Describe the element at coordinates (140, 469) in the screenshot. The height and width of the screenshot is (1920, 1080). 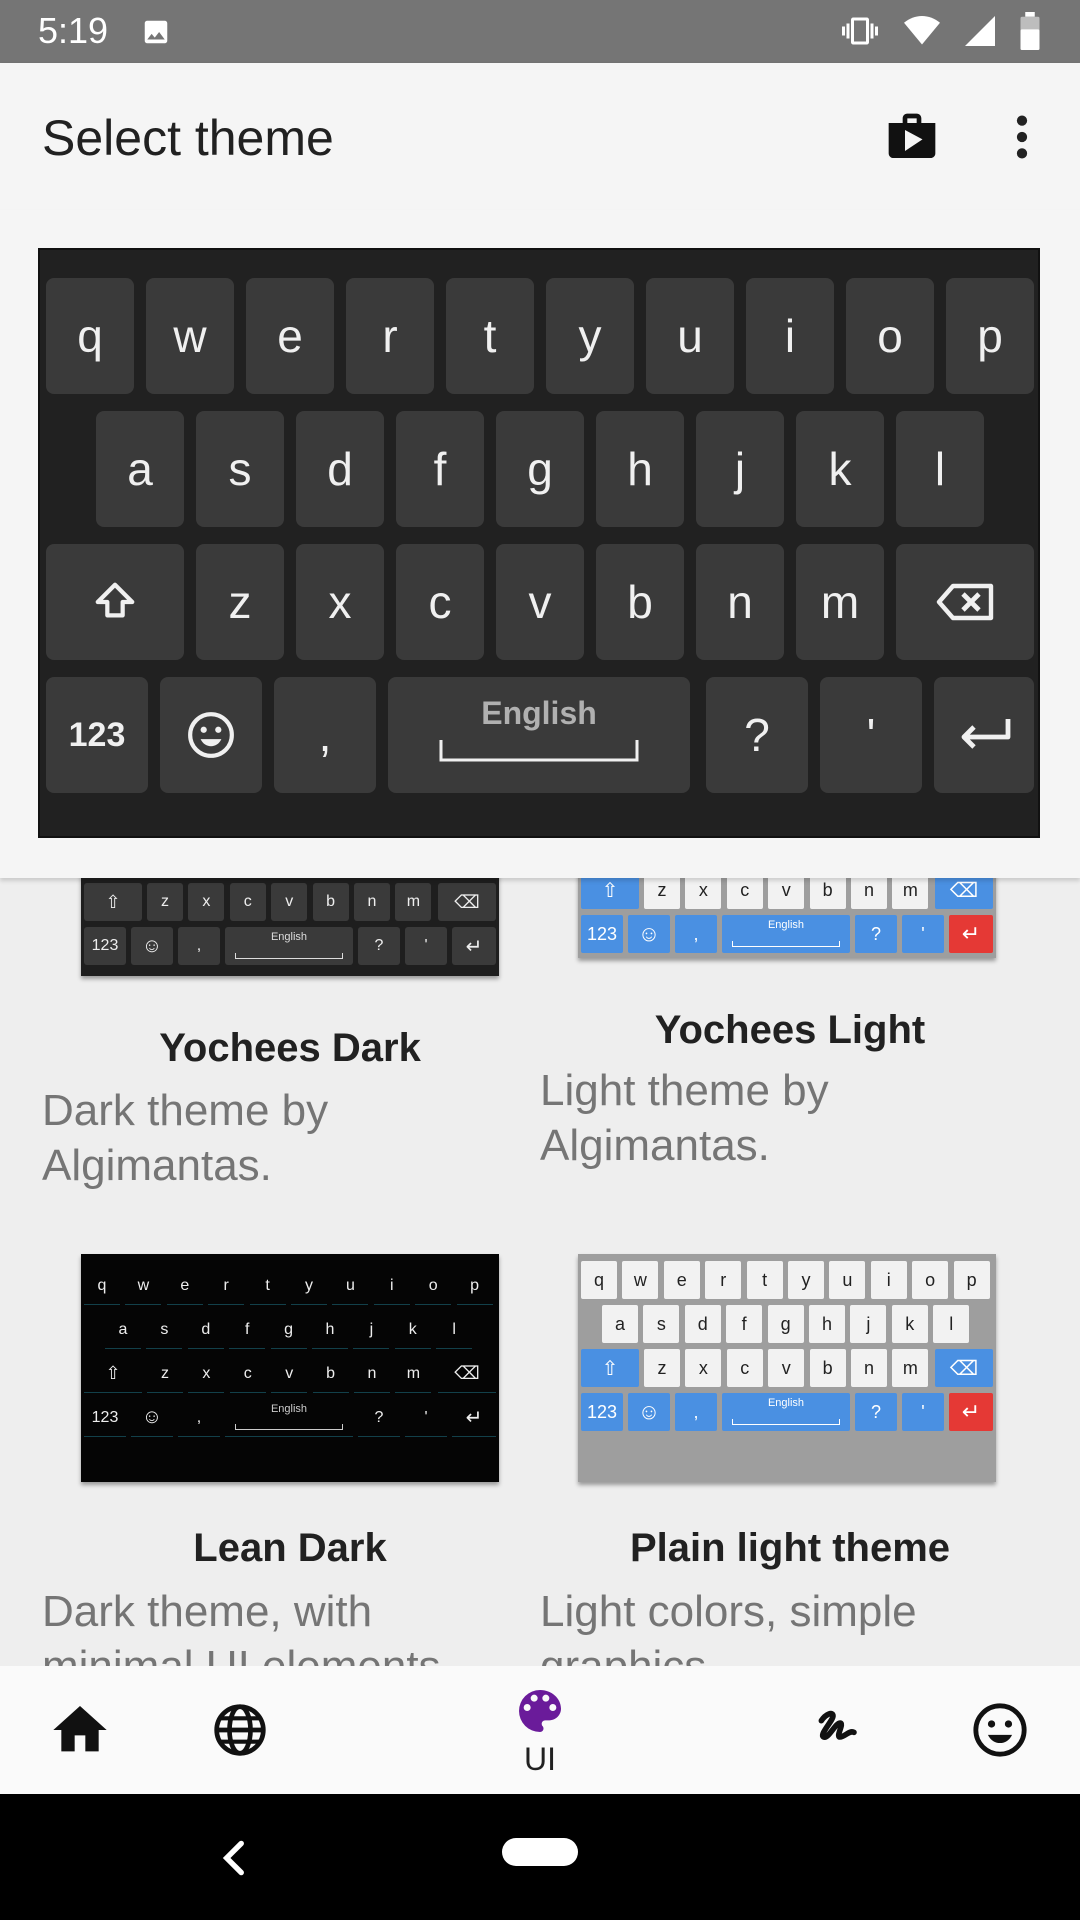
I see `key-a: a` at that location.